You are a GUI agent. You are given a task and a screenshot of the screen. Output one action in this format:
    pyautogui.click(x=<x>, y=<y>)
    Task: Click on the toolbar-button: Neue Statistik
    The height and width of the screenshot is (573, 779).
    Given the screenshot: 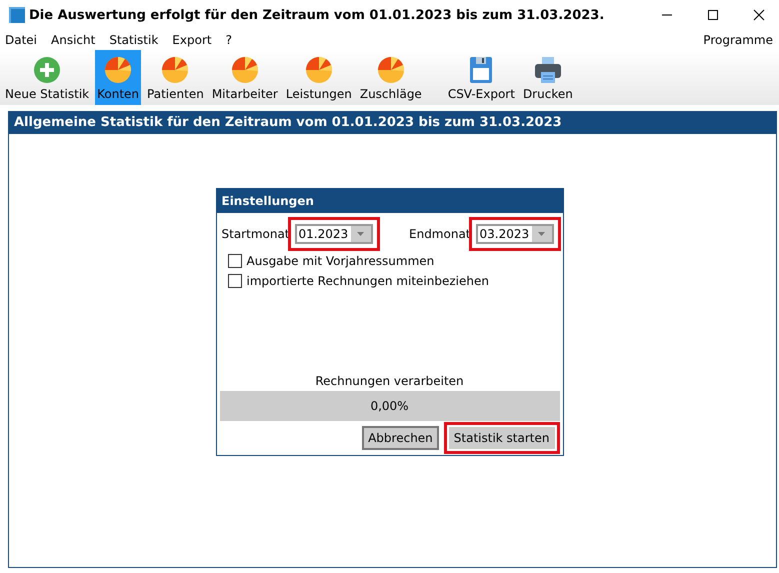 What is the action you would take?
    pyautogui.click(x=47, y=77)
    